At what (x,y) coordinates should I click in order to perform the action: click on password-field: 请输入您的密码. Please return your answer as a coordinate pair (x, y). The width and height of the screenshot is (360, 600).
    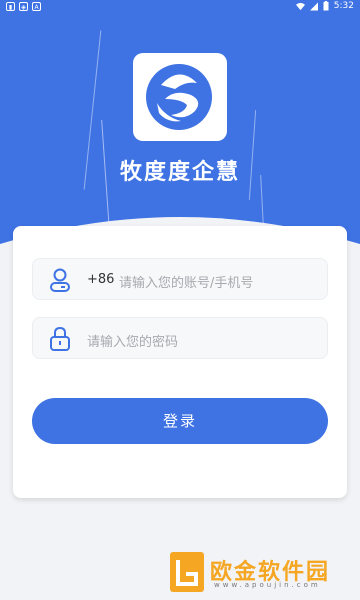
    Looking at the image, I should click on (180, 338).